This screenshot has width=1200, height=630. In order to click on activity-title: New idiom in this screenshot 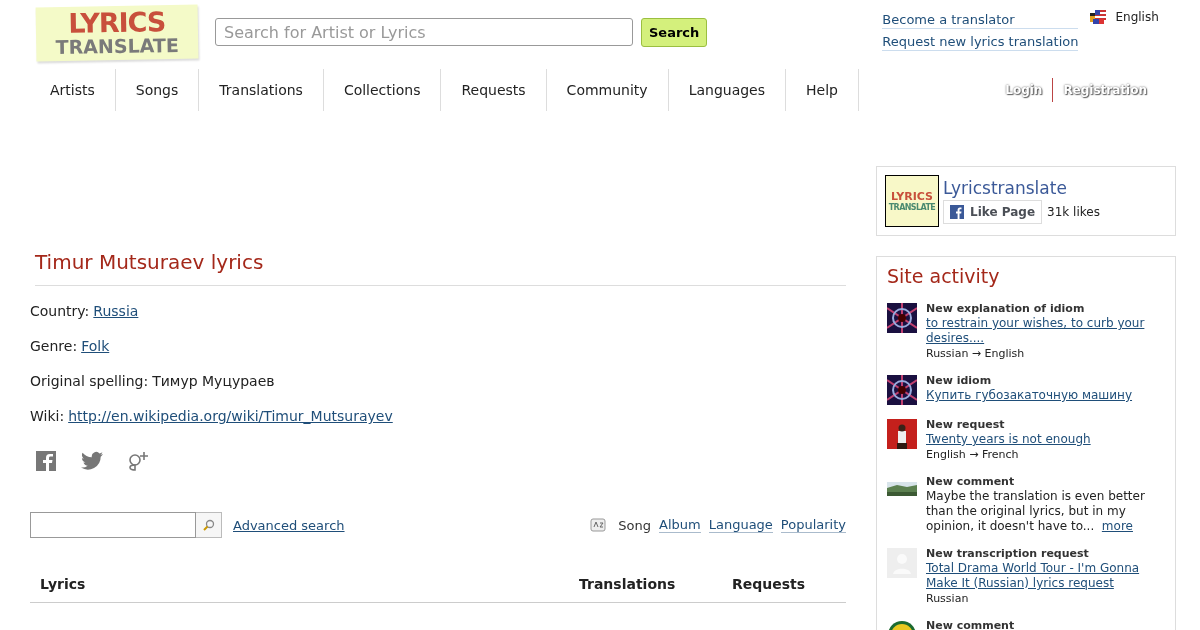, I will do `click(959, 380)`.